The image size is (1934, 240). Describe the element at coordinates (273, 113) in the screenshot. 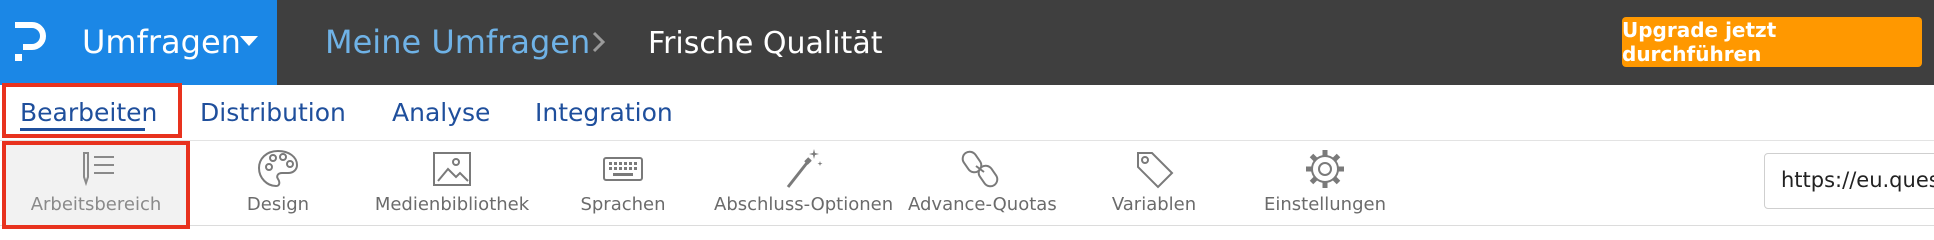

I see `tab-distribution: Distribution` at that location.